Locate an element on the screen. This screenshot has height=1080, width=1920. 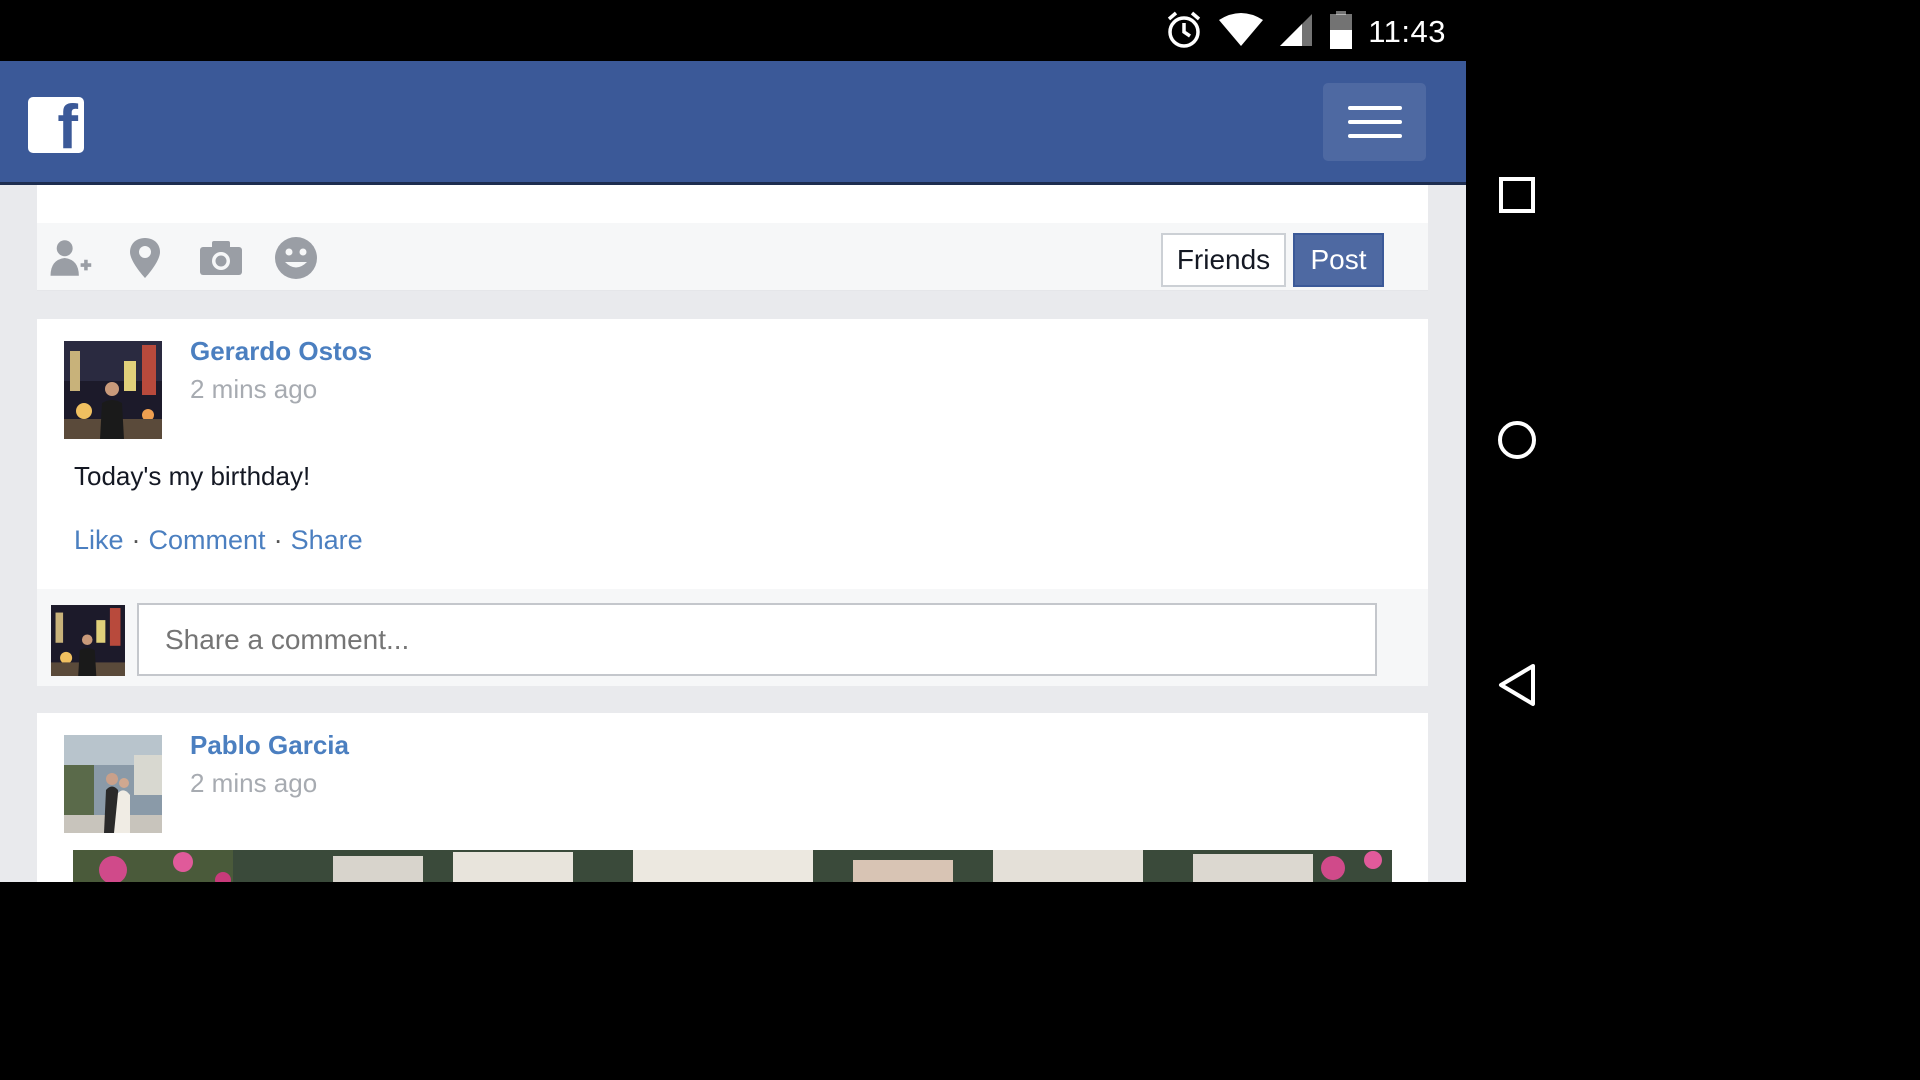
cell-signal-icon is located at coordinates (1296, 32).